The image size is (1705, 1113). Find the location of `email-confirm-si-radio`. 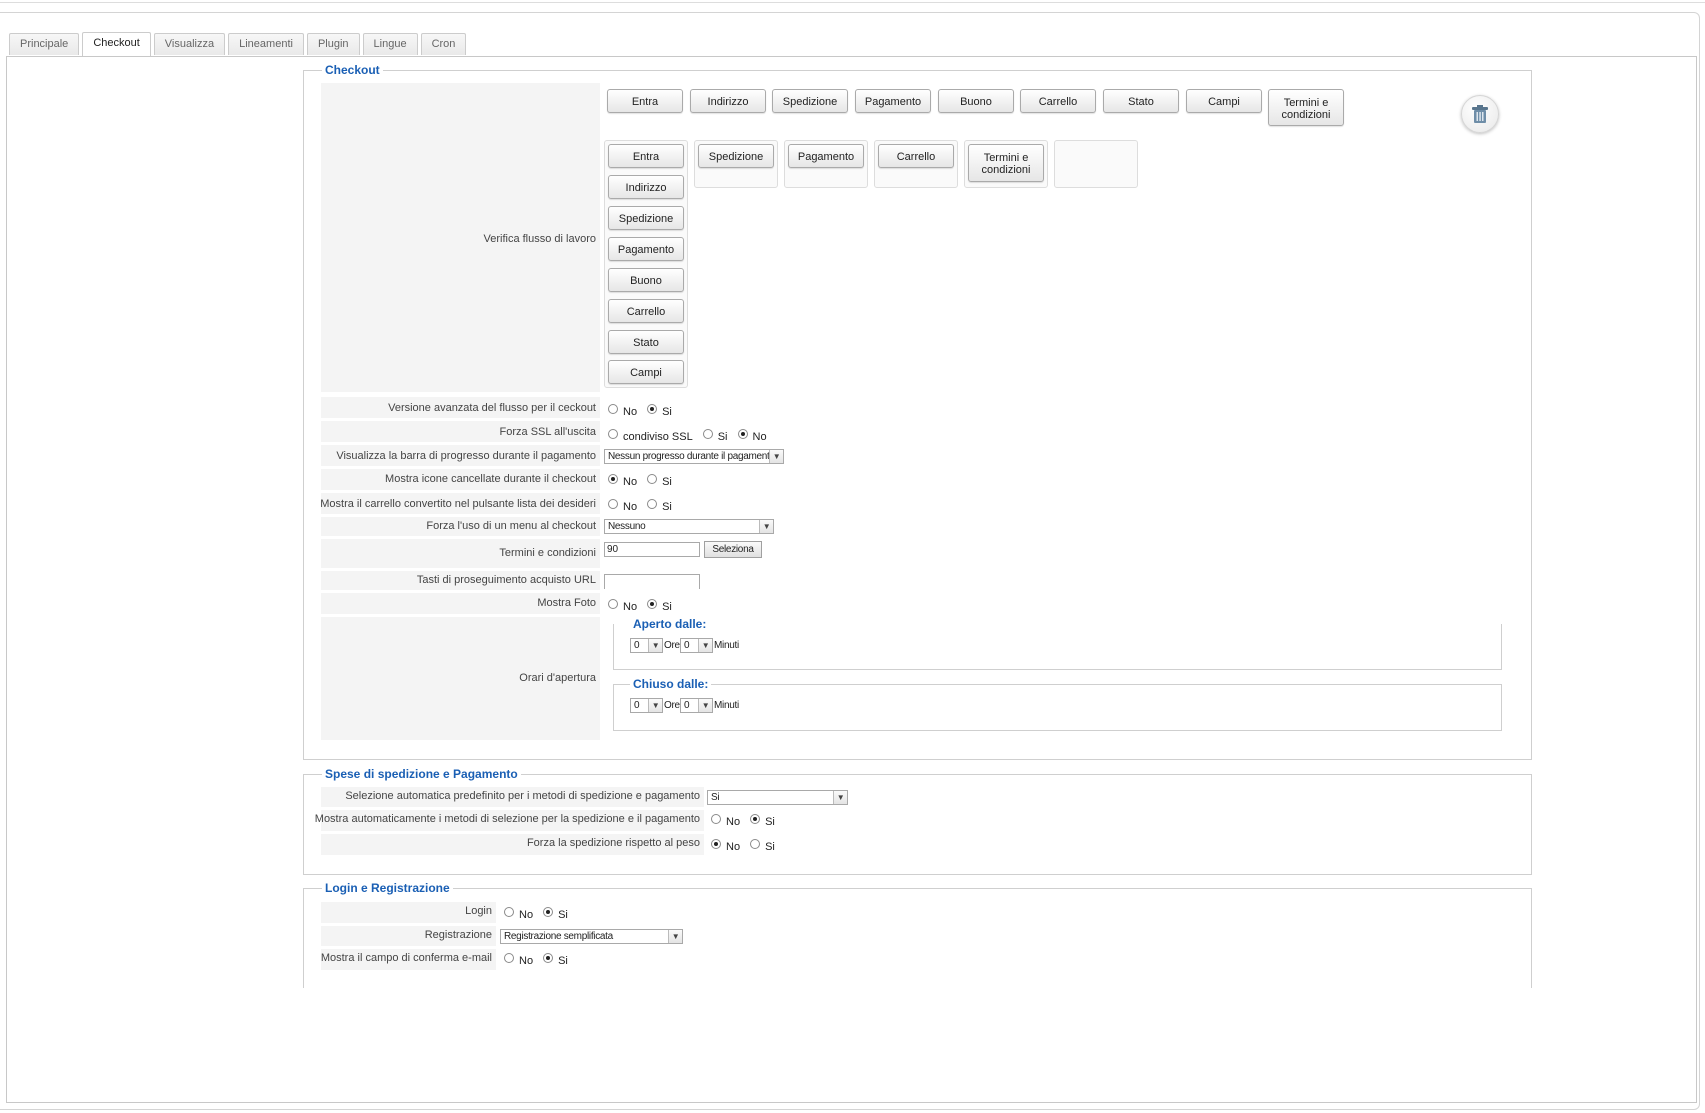

email-confirm-si-radio is located at coordinates (548, 958).